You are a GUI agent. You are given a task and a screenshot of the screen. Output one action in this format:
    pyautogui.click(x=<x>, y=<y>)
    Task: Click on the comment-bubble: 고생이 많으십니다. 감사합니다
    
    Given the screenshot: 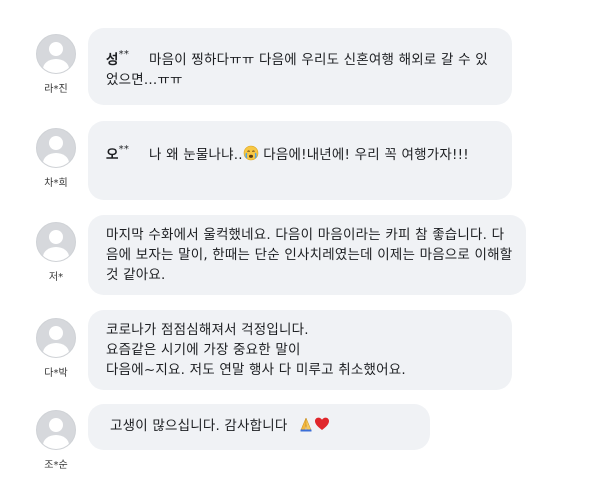 What is the action you would take?
    pyautogui.click(x=259, y=427)
    